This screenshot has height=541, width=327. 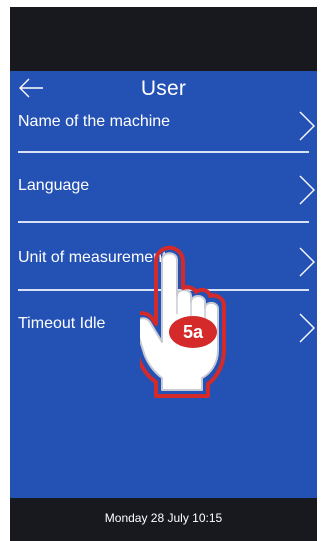 What do you see at coordinates (163, 198) in the screenshot?
I see `menu-item-language: Language` at bounding box center [163, 198].